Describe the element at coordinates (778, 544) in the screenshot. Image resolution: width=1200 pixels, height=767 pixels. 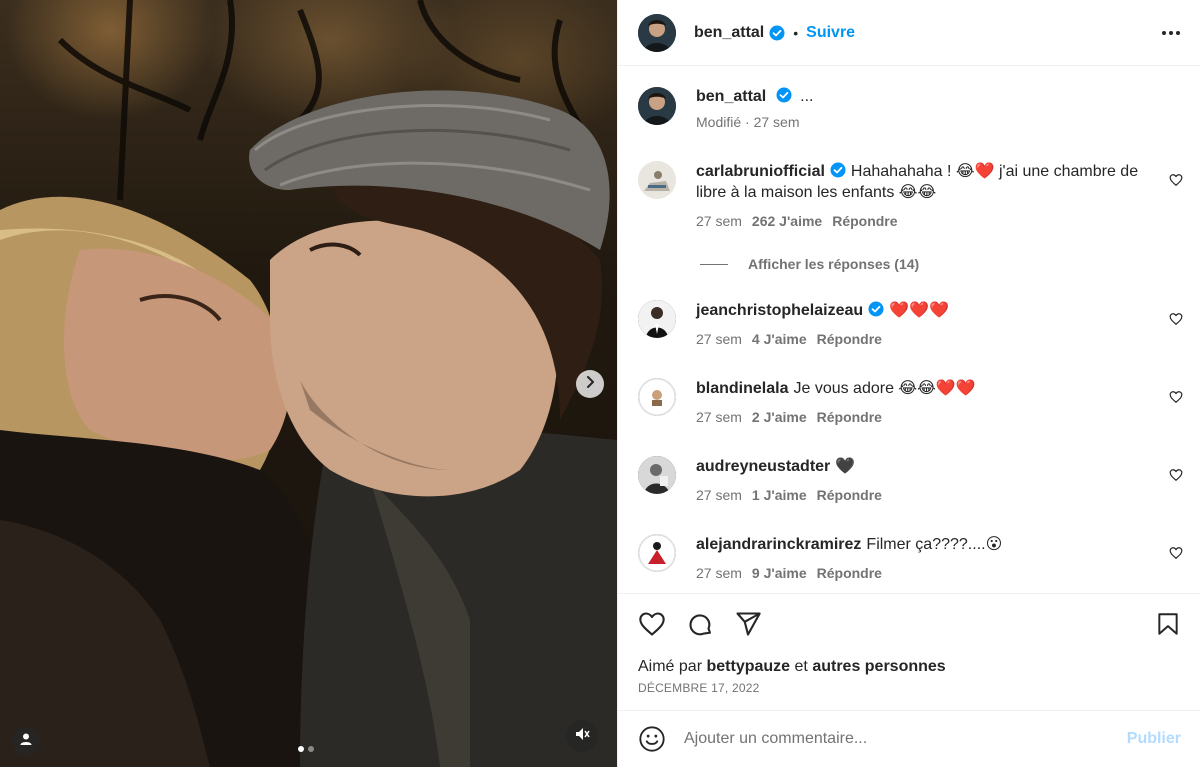
I see `comment-username: alejandrarinckramirez` at that location.